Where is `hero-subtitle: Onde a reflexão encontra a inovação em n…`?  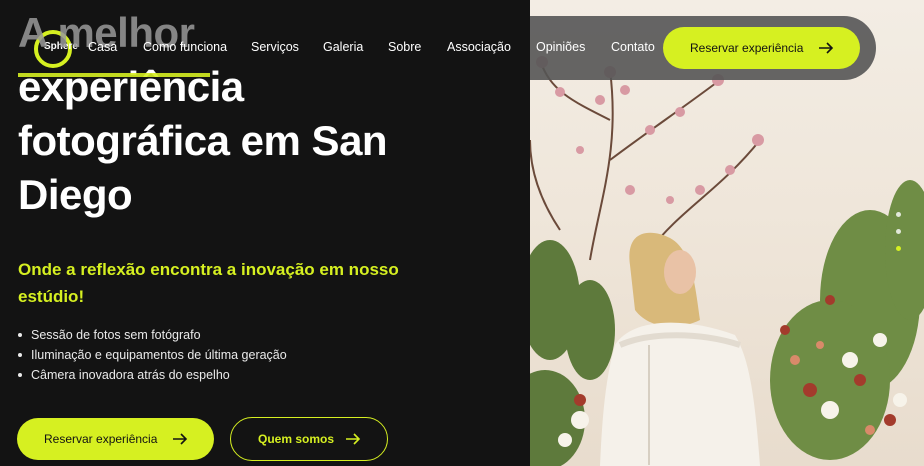
hero-subtitle: Onde a reflexão encontra a inovação em n… is located at coordinates (208, 283).